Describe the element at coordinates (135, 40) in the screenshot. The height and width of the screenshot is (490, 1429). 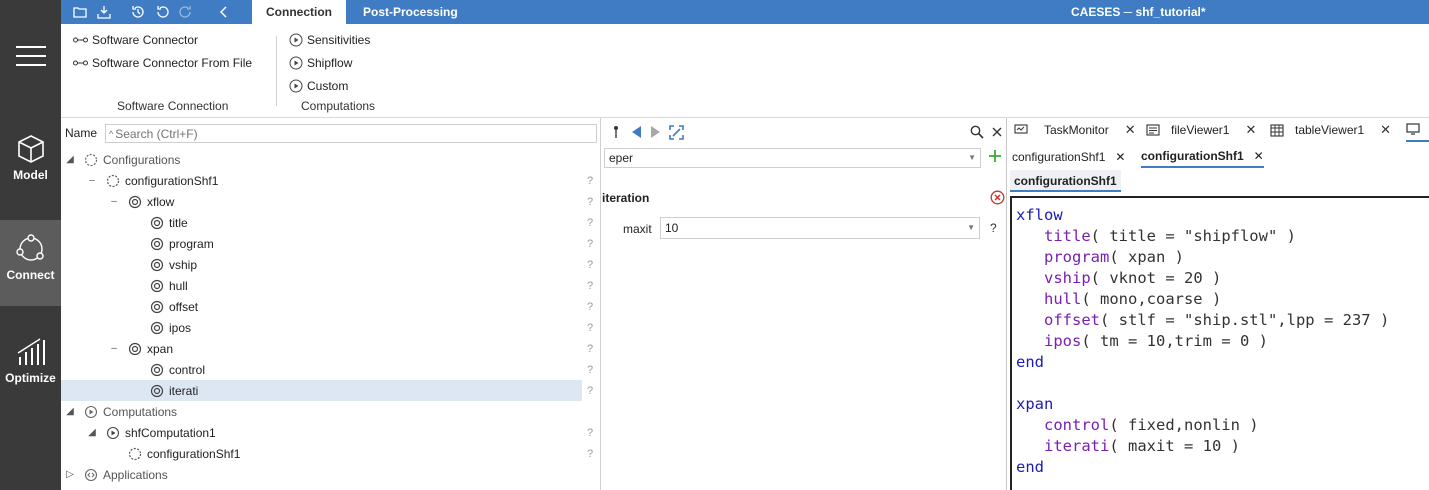
I see `software-connector-button: Software Connector` at that location.